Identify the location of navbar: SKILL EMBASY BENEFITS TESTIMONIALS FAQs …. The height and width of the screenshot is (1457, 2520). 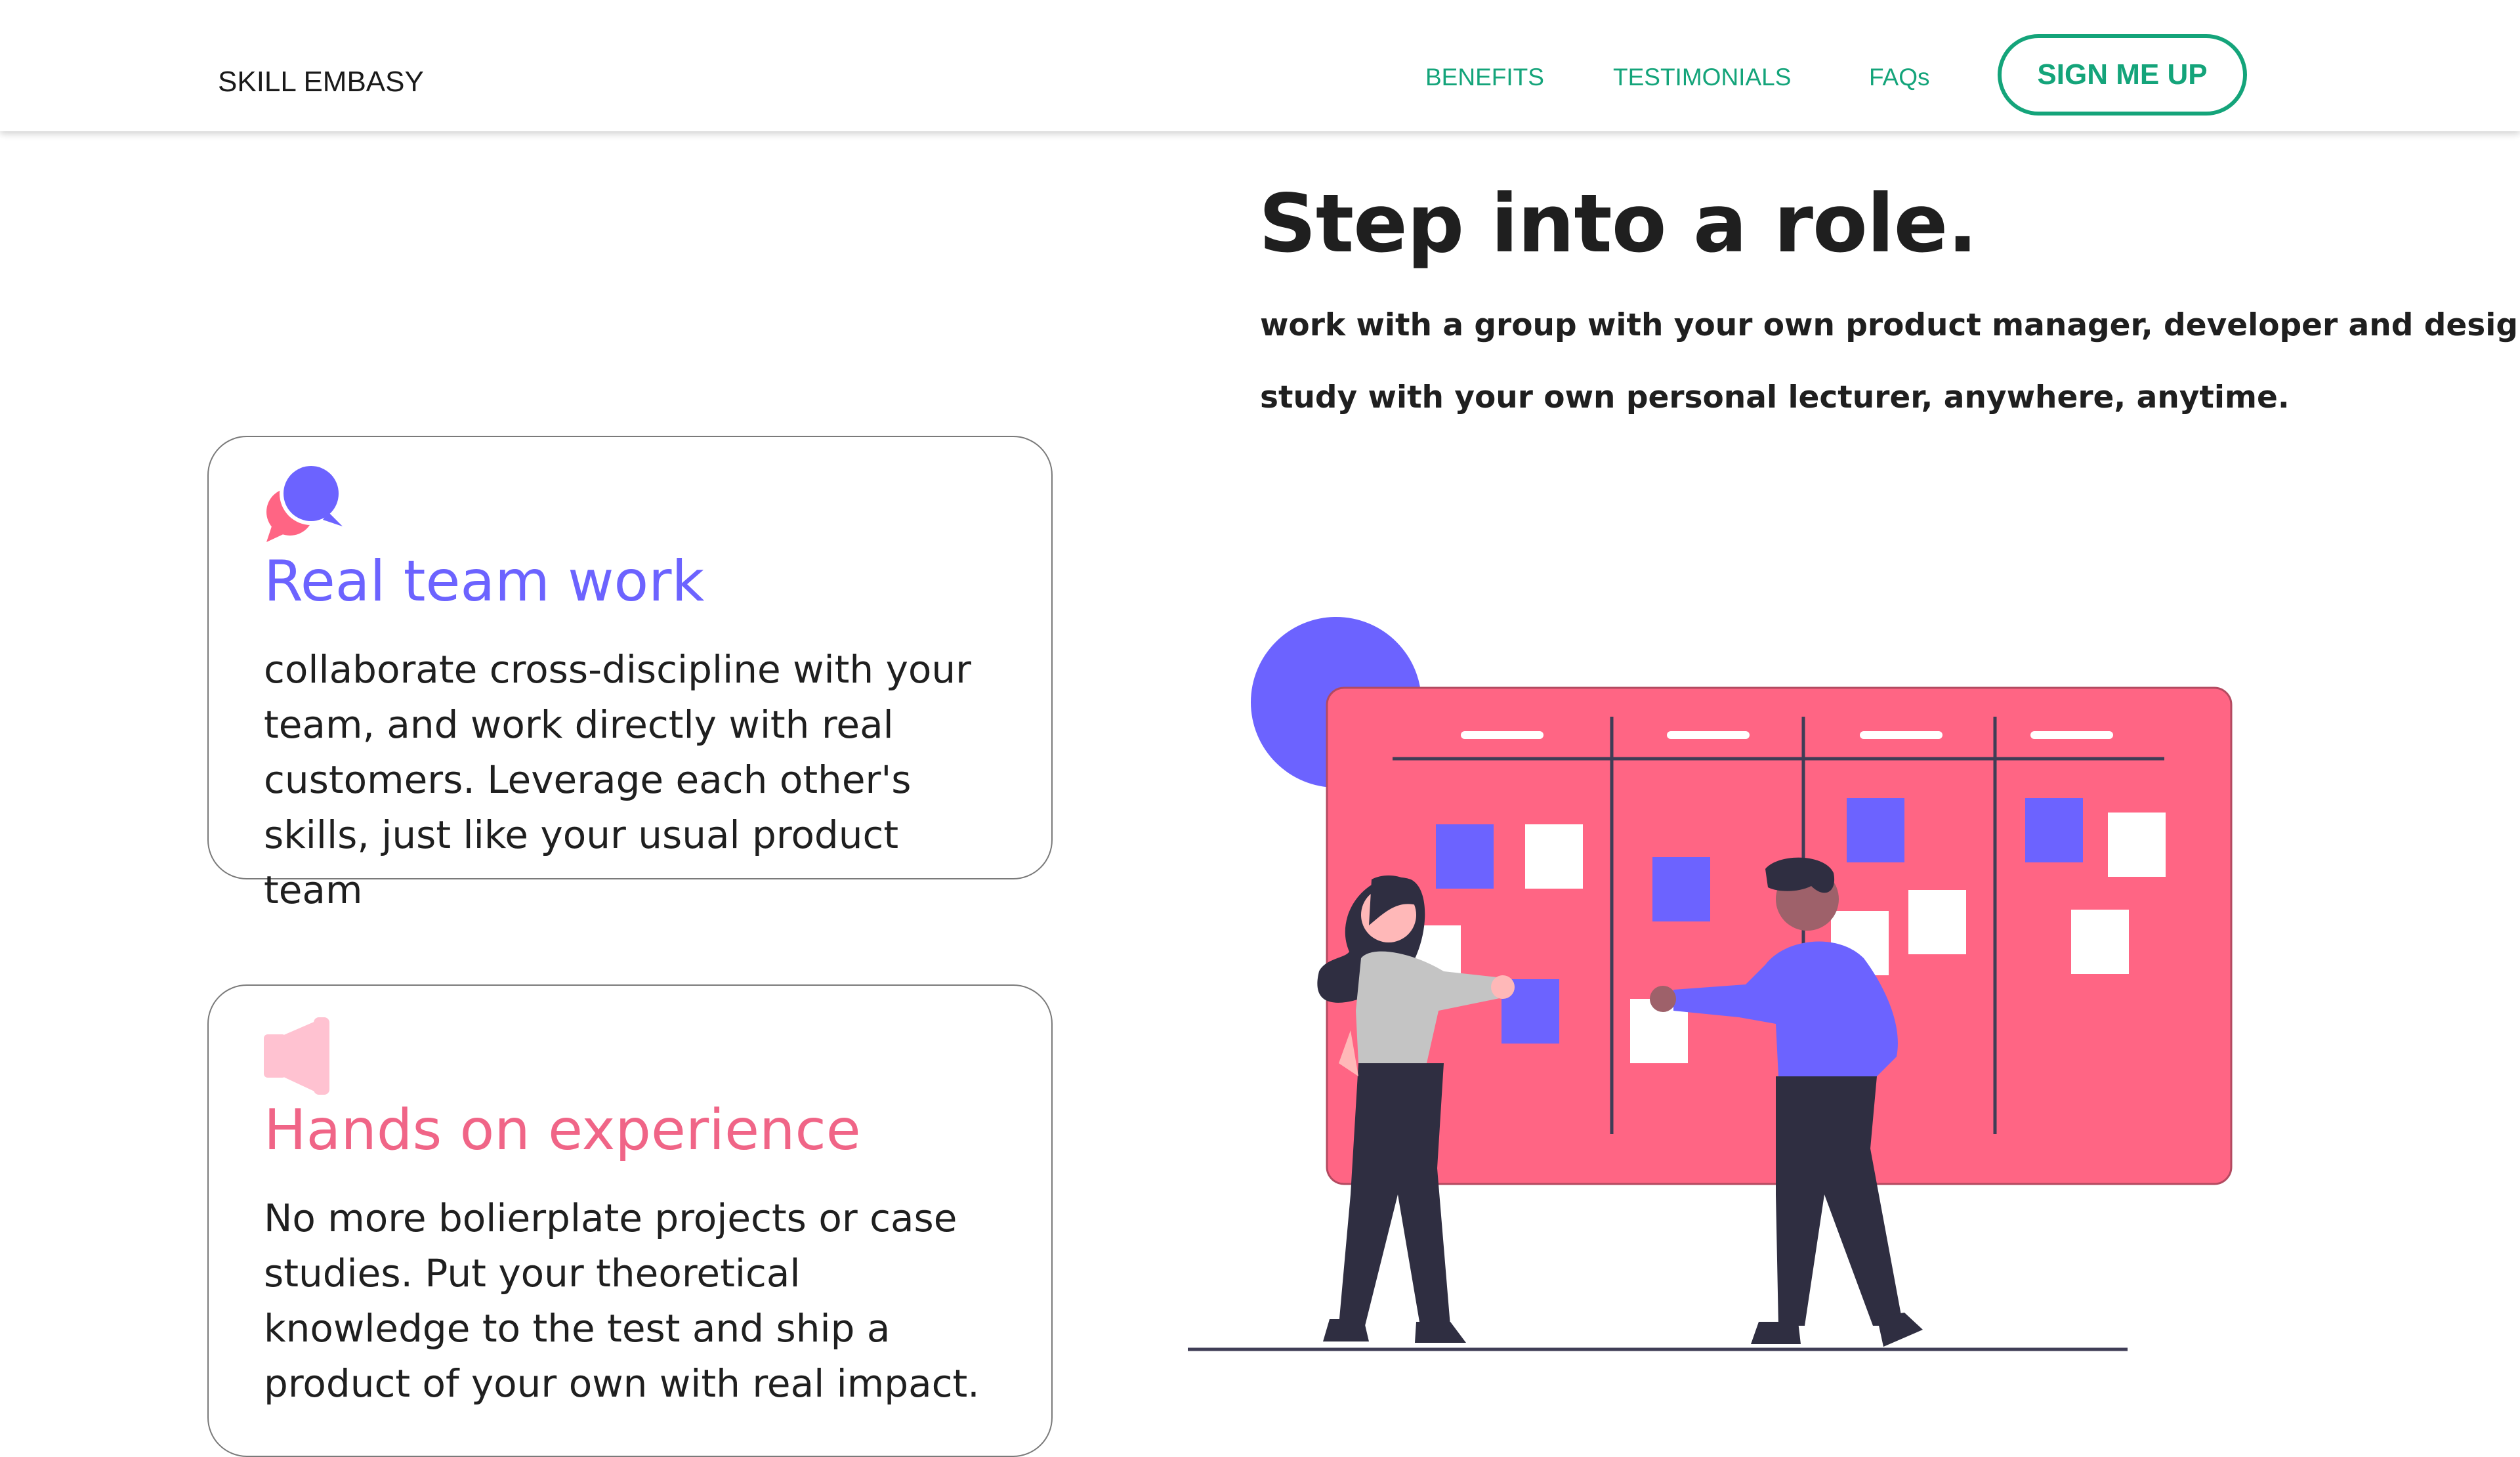
(1260, 65).